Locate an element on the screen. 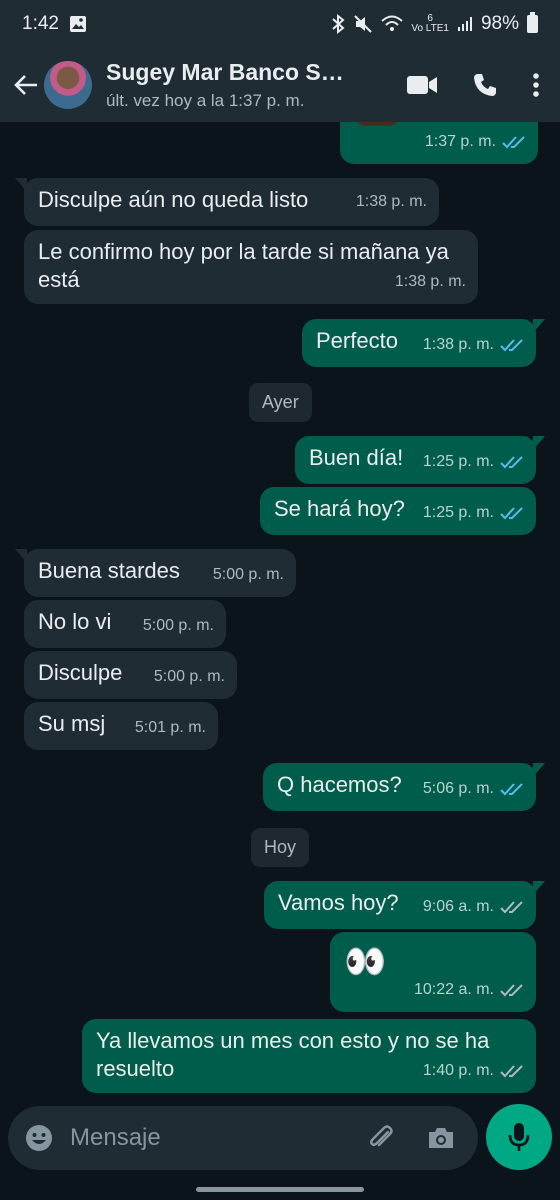 This screenshot has height=1200, width=560. signal-icon is located at coordinates (464, 24).